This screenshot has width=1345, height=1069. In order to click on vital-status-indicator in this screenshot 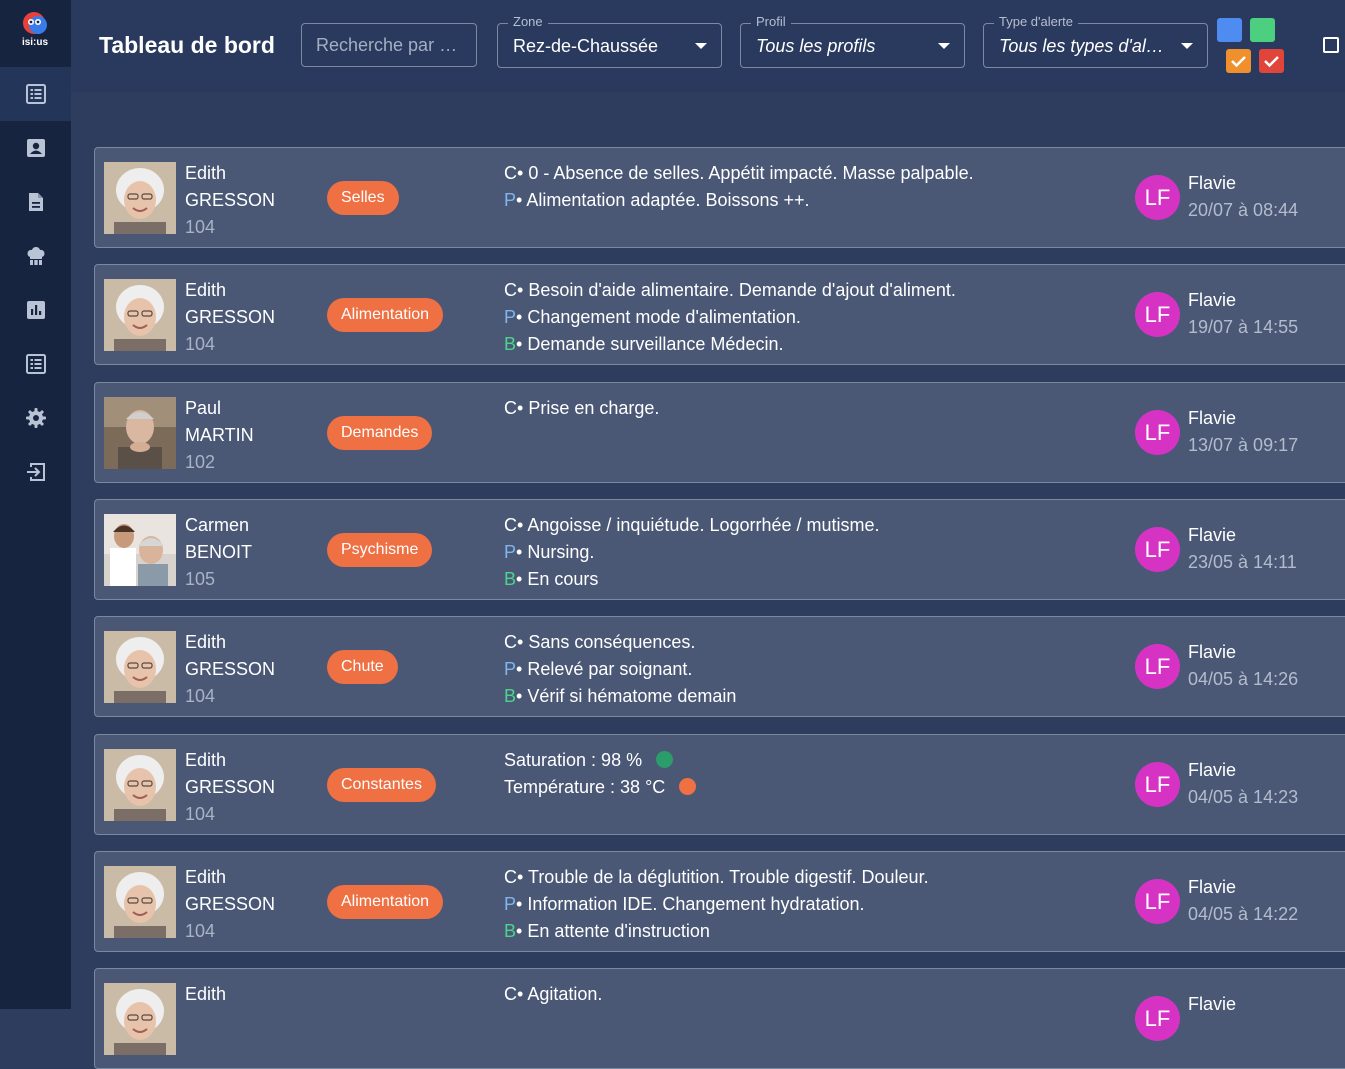, I will do `click(688, 786)`.